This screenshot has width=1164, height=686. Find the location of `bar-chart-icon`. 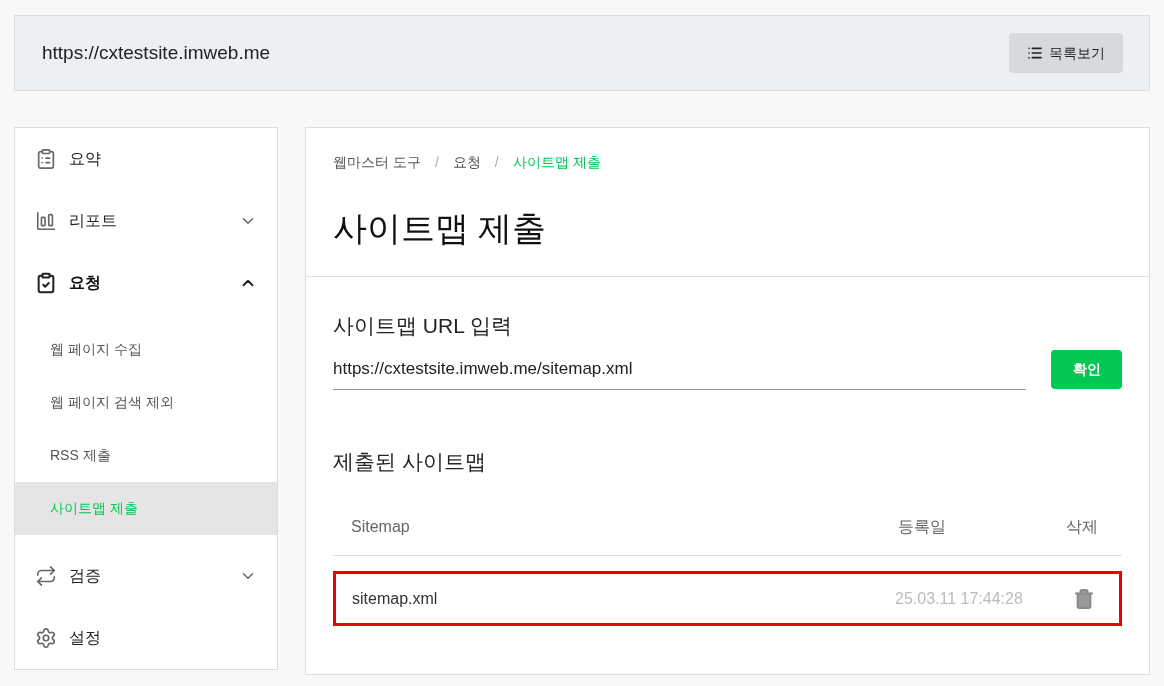

bar-chart-icon is located at coordinates (46, 221).